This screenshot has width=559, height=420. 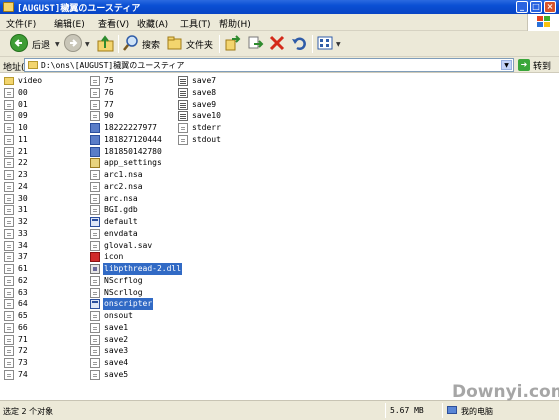 What do you see at coordinates (28, 411) in the screenshot?
I see `selection-status: 选定 2 个对象` at bounding box center [28, 411].